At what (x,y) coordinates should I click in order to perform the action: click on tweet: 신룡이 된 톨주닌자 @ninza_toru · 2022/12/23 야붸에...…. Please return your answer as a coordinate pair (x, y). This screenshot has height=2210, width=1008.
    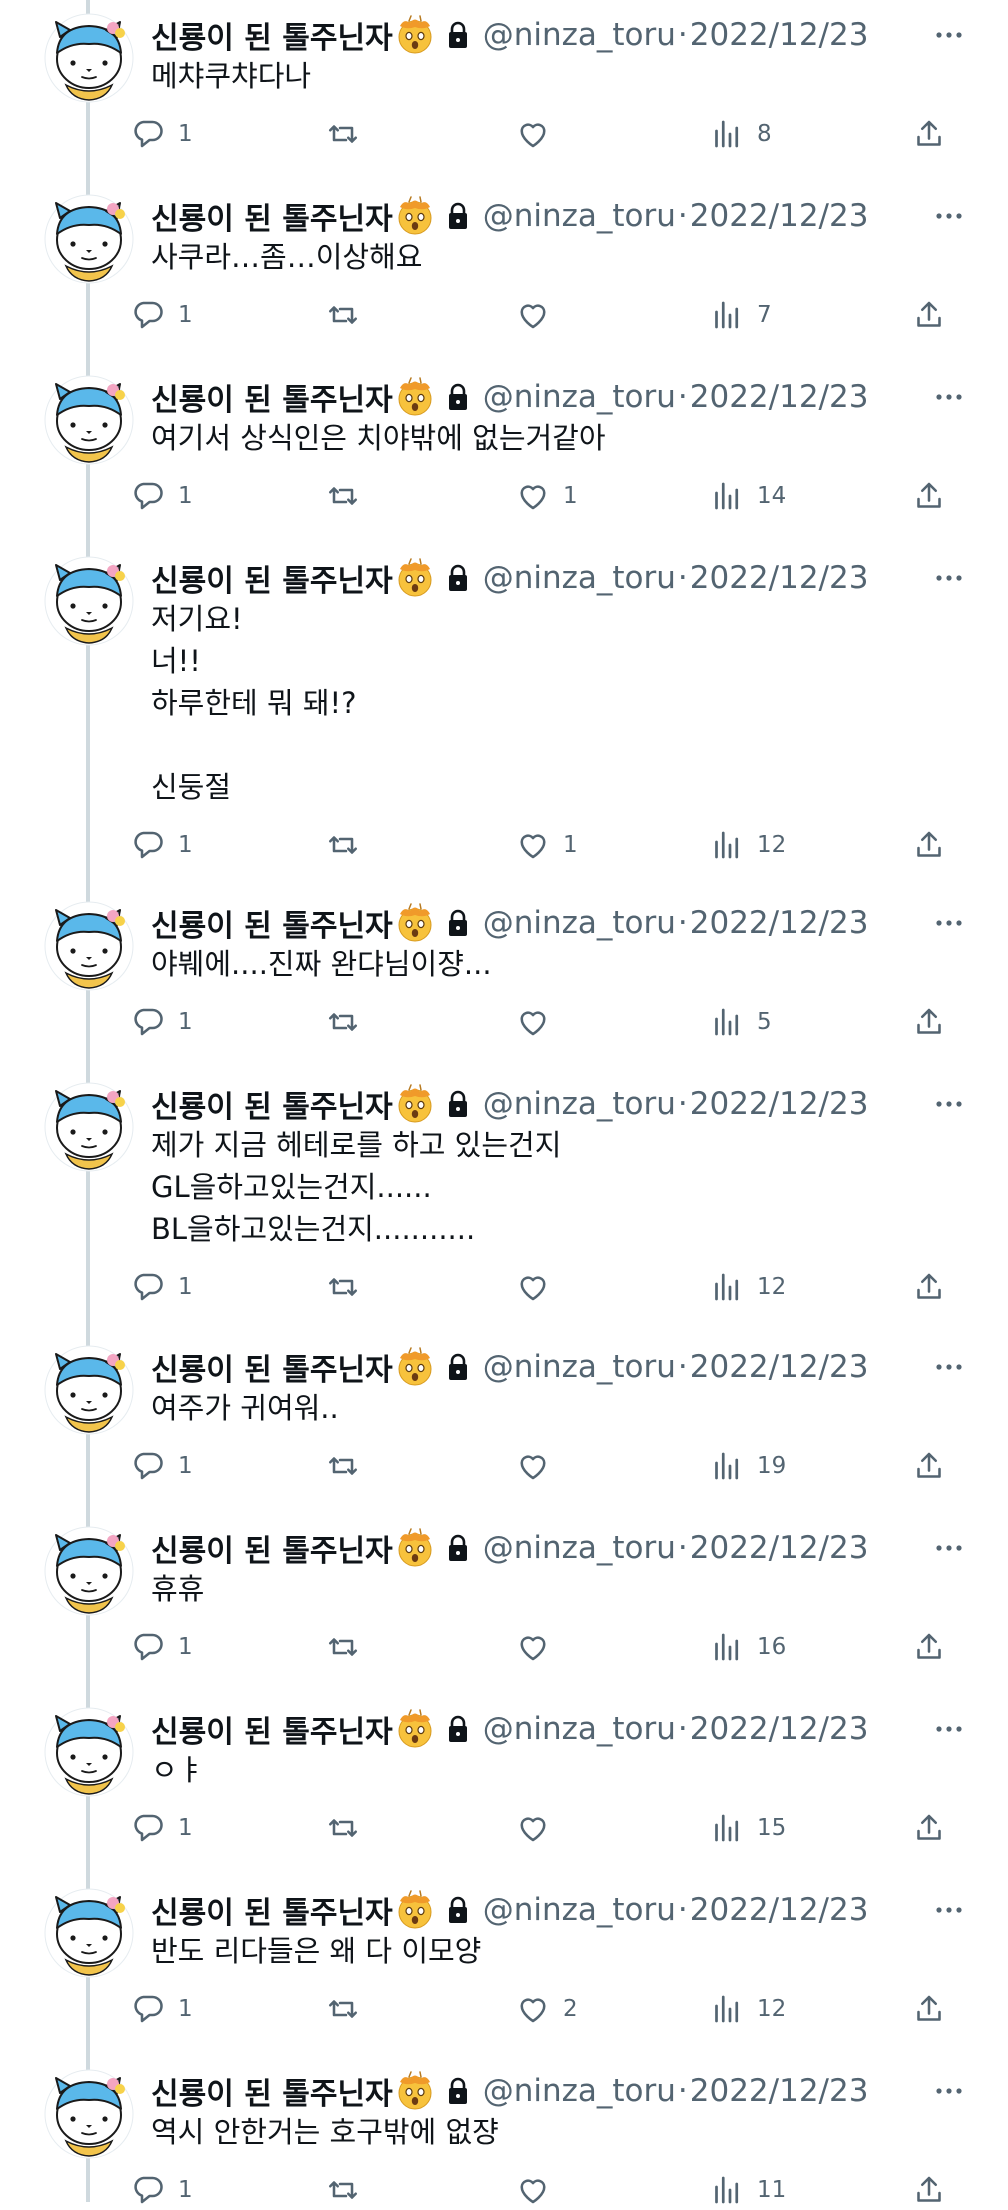
    Looking at the image, I should click on (504, 992).